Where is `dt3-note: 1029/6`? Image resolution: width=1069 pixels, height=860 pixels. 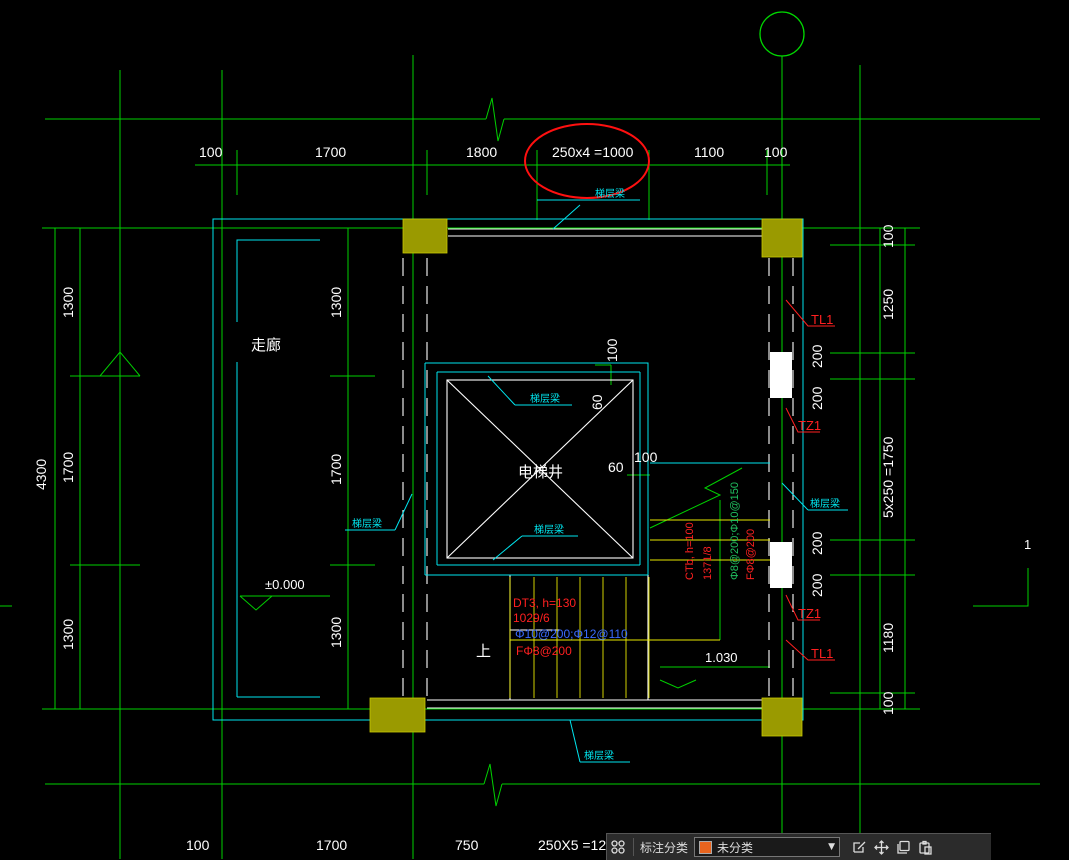 dt3-note: 1029/6 is located at coordinates (531, 618).